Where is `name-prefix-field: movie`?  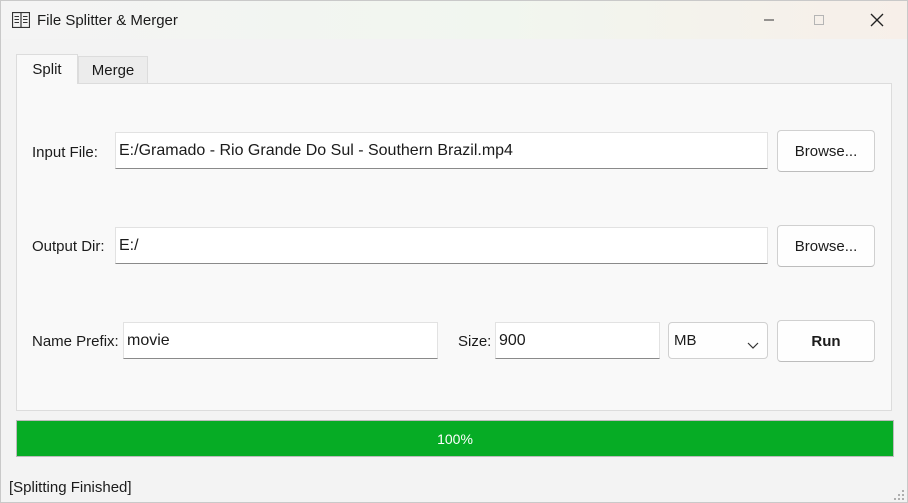 name-prefix-field: movie is located at coordinates (280, 340).